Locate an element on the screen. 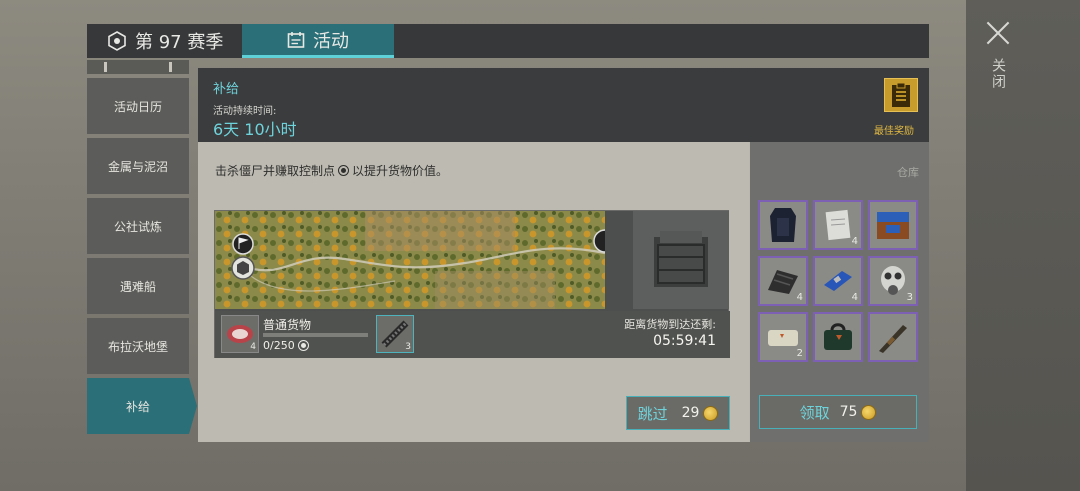 The width and height of the screenshot is (1080, 491). description-text-before: 击杀僵尸并赚取控制点 is located at coordinates (275, 171).